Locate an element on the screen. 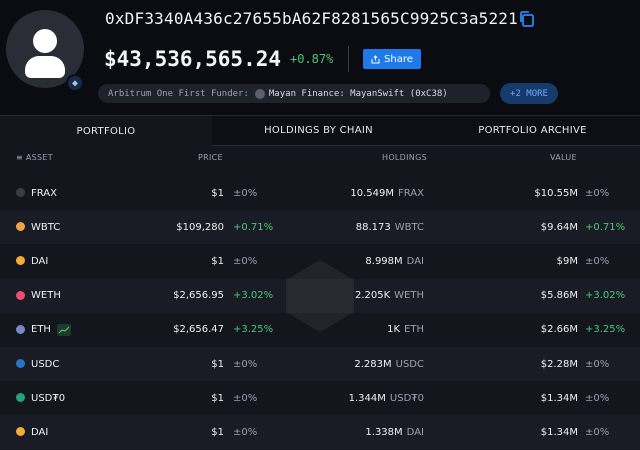  tab-portfolio-archive: PORTFOLIO ARCHIVE is located at coordinates (532, 131).